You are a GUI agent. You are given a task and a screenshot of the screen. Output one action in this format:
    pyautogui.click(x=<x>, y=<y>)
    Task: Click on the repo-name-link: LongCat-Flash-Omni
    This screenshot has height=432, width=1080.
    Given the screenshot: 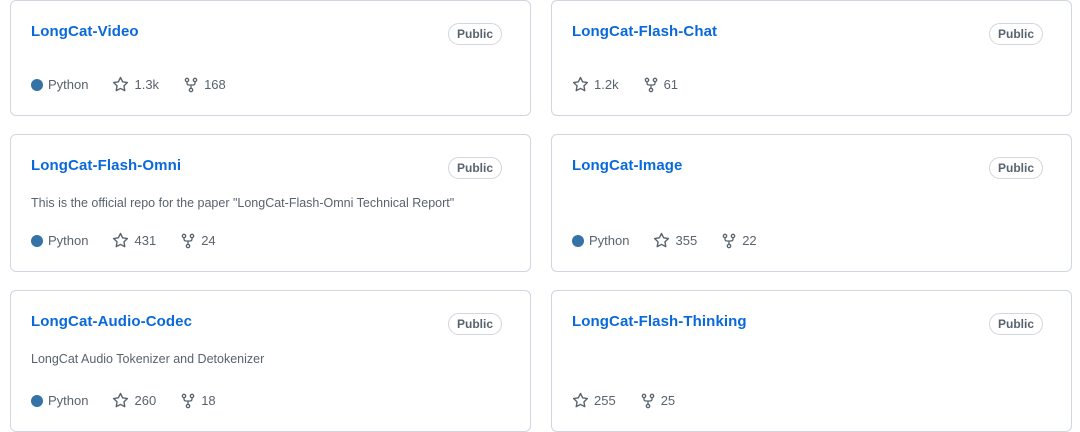 What is the action you would take?
    pyautogui.click(x=106, y=165)
    